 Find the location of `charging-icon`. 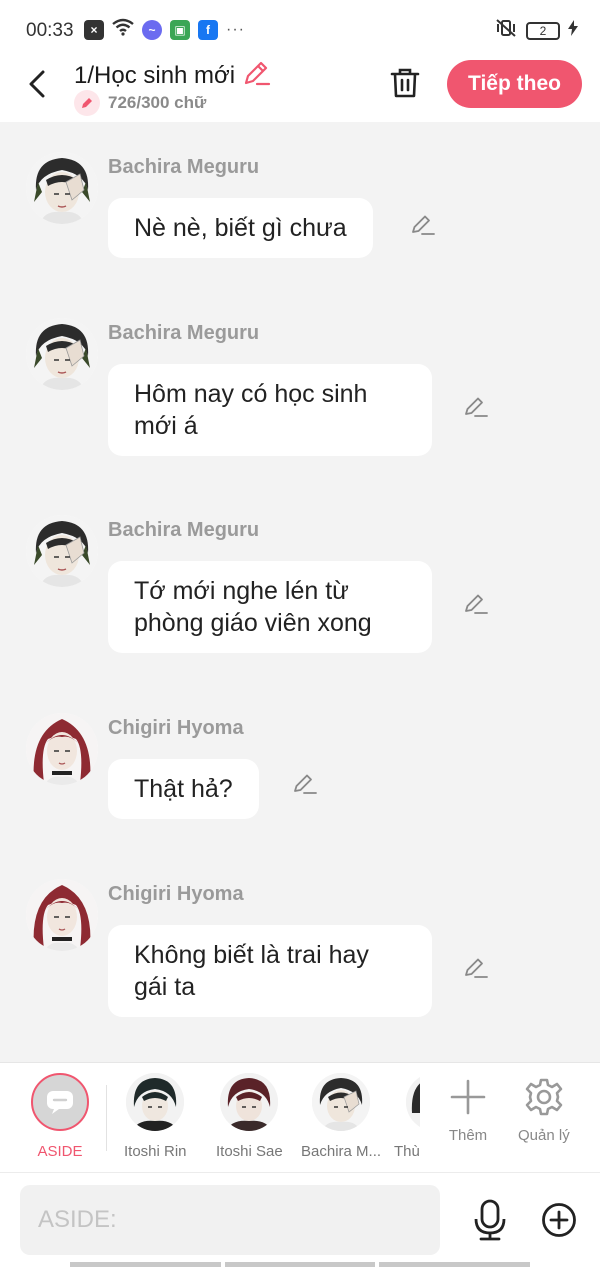

charging-icon is located at coordinates (573, 30).